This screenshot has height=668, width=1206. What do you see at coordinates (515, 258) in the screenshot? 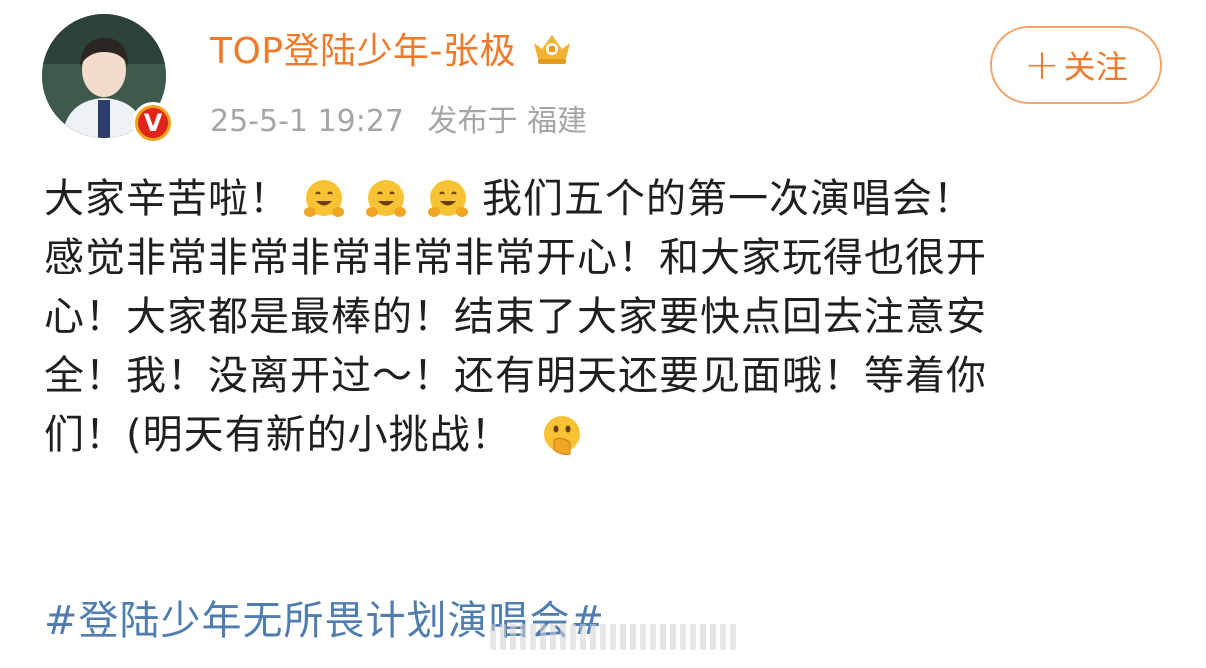
I see `post-line: 感觉非常非常非常非常非常开心！和大家玩得也很开` at bounding box center [515, 258].